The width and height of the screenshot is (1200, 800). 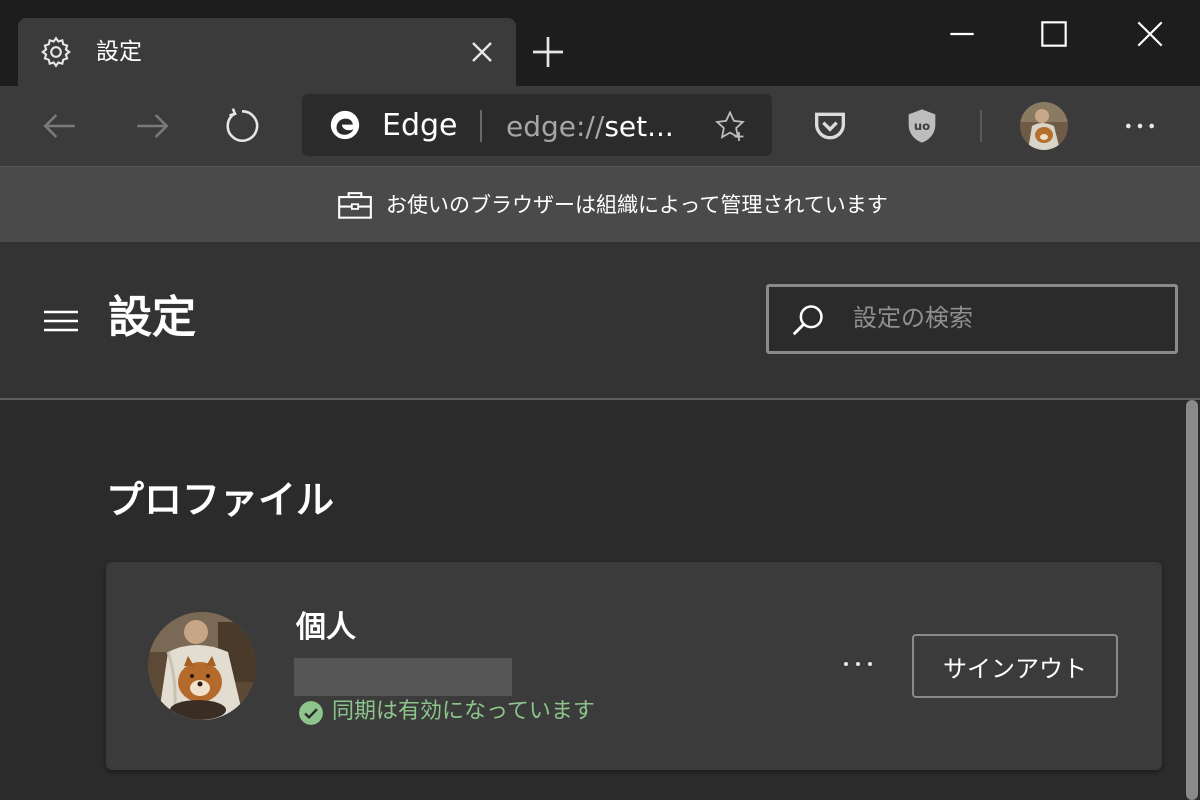 I want to click on profile-more-icon, so click(x=858, y=664).